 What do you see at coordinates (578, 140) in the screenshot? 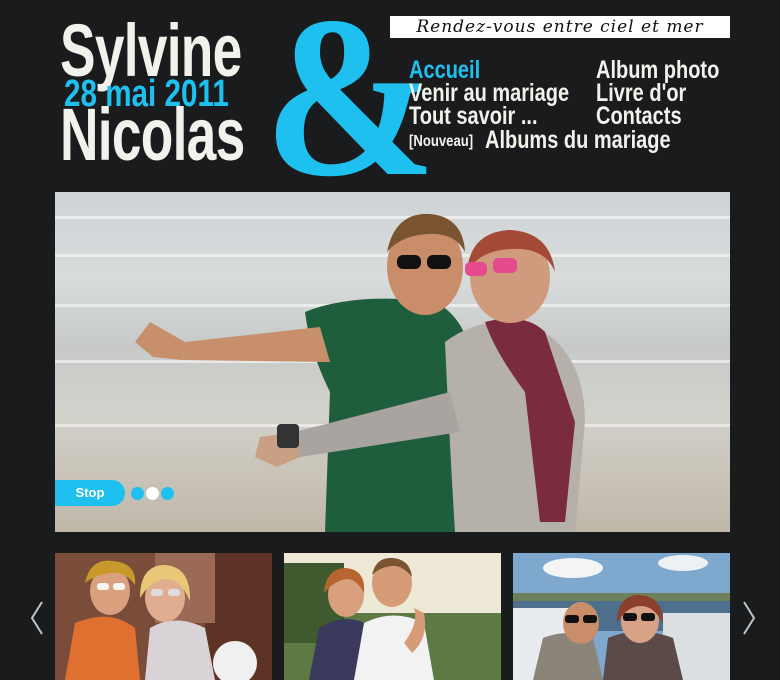
I see `nav-link-albums-du-mariage: Albums du mariage` at bounding box center [578, 140].